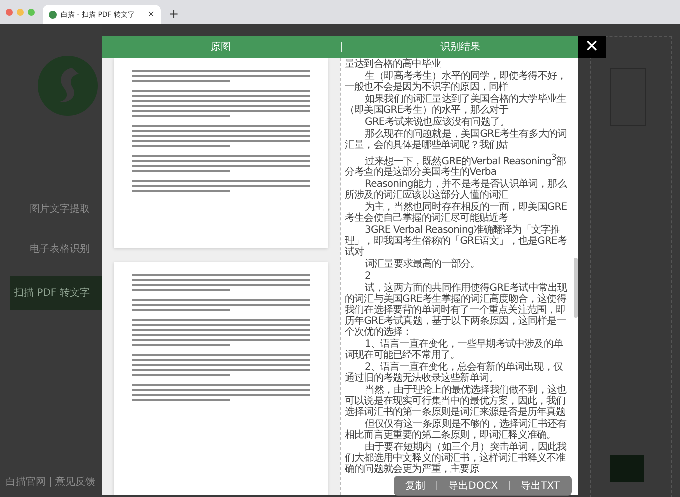  Describe the element at coordinates (456, 82) in the screenshot. I see `result-paragraph: 生（即高考考生）水平的同学，即使考得不好，一般也不会是因为不识字的原因，同样` at that location.